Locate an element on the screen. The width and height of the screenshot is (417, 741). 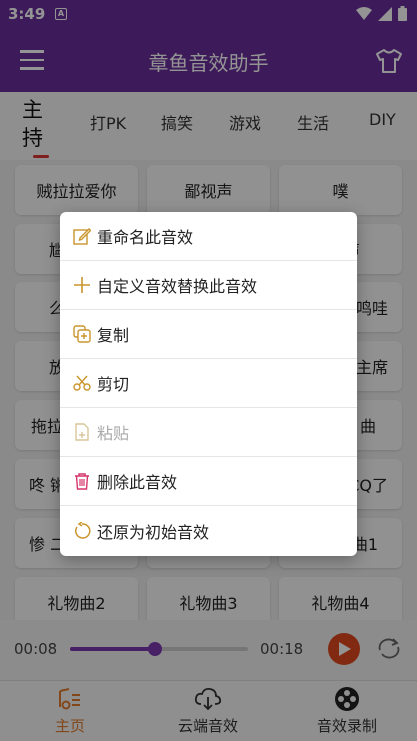
menu-item-delete: 删除此音效 is located at coordinates (208, 481).